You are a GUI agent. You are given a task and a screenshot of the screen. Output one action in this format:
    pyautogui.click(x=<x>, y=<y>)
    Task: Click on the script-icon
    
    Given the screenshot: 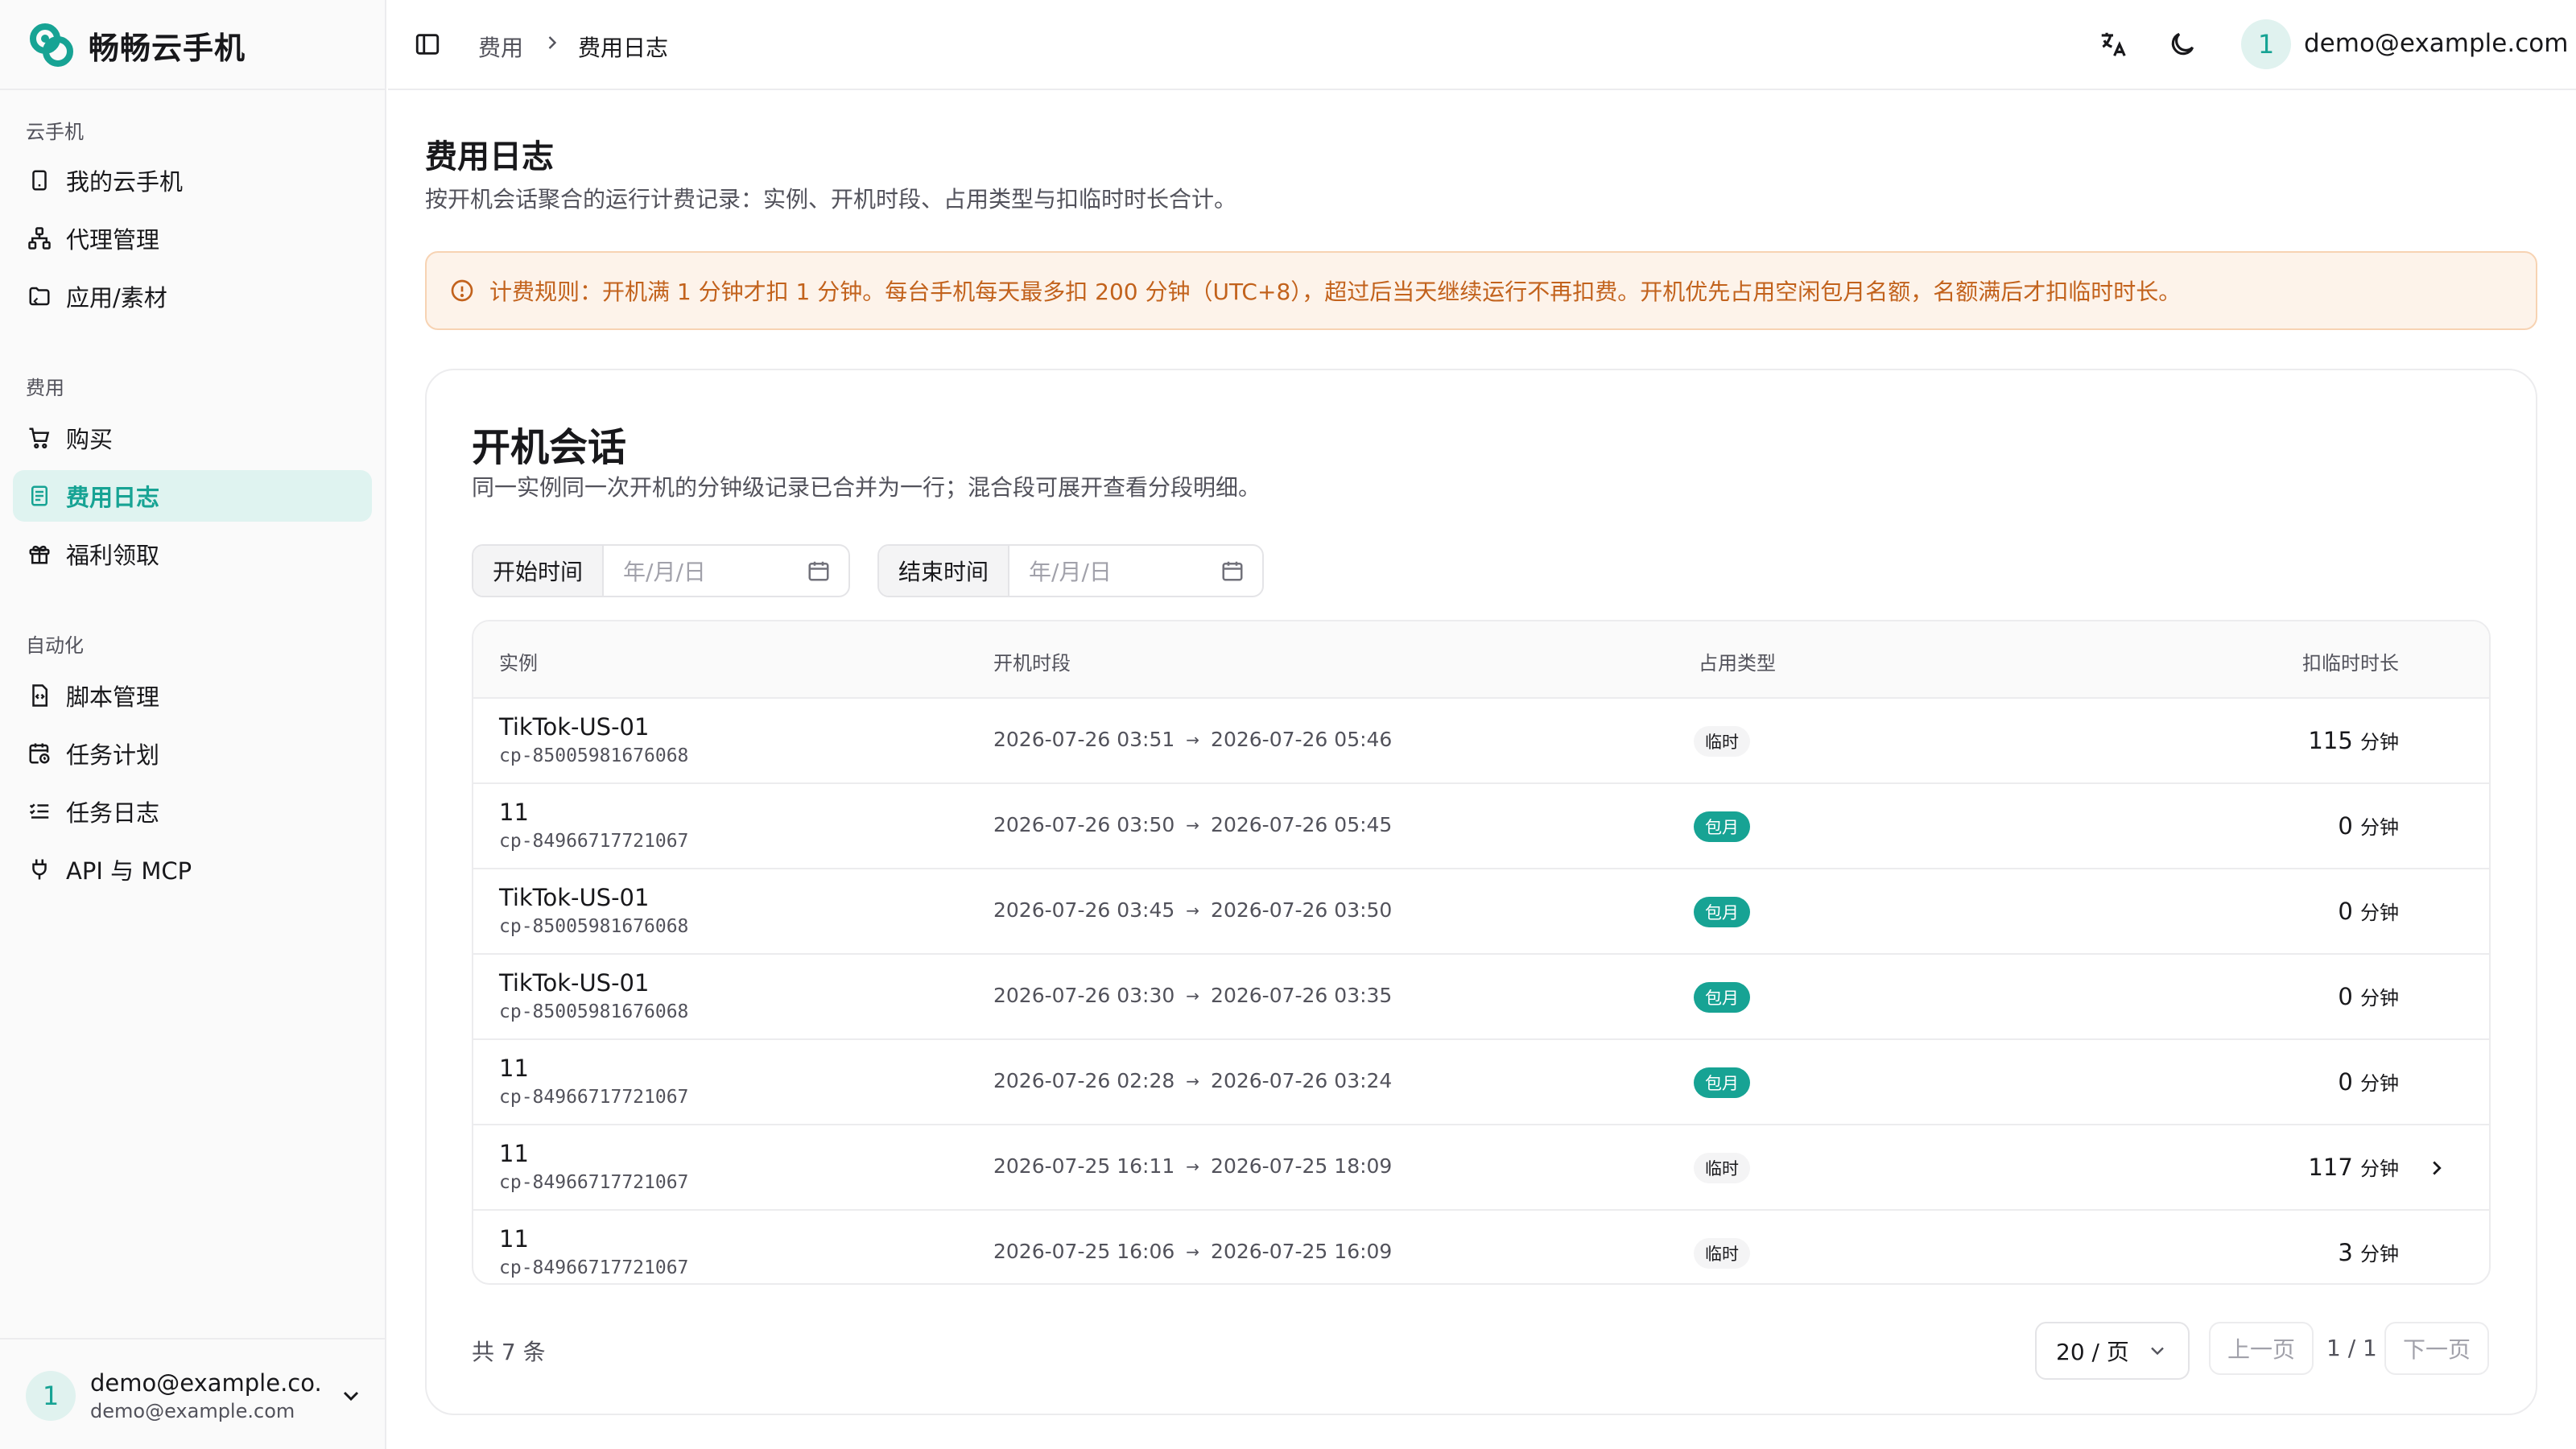 What is the action you would take?
    pyautogui.click(x=39, y=695)
    